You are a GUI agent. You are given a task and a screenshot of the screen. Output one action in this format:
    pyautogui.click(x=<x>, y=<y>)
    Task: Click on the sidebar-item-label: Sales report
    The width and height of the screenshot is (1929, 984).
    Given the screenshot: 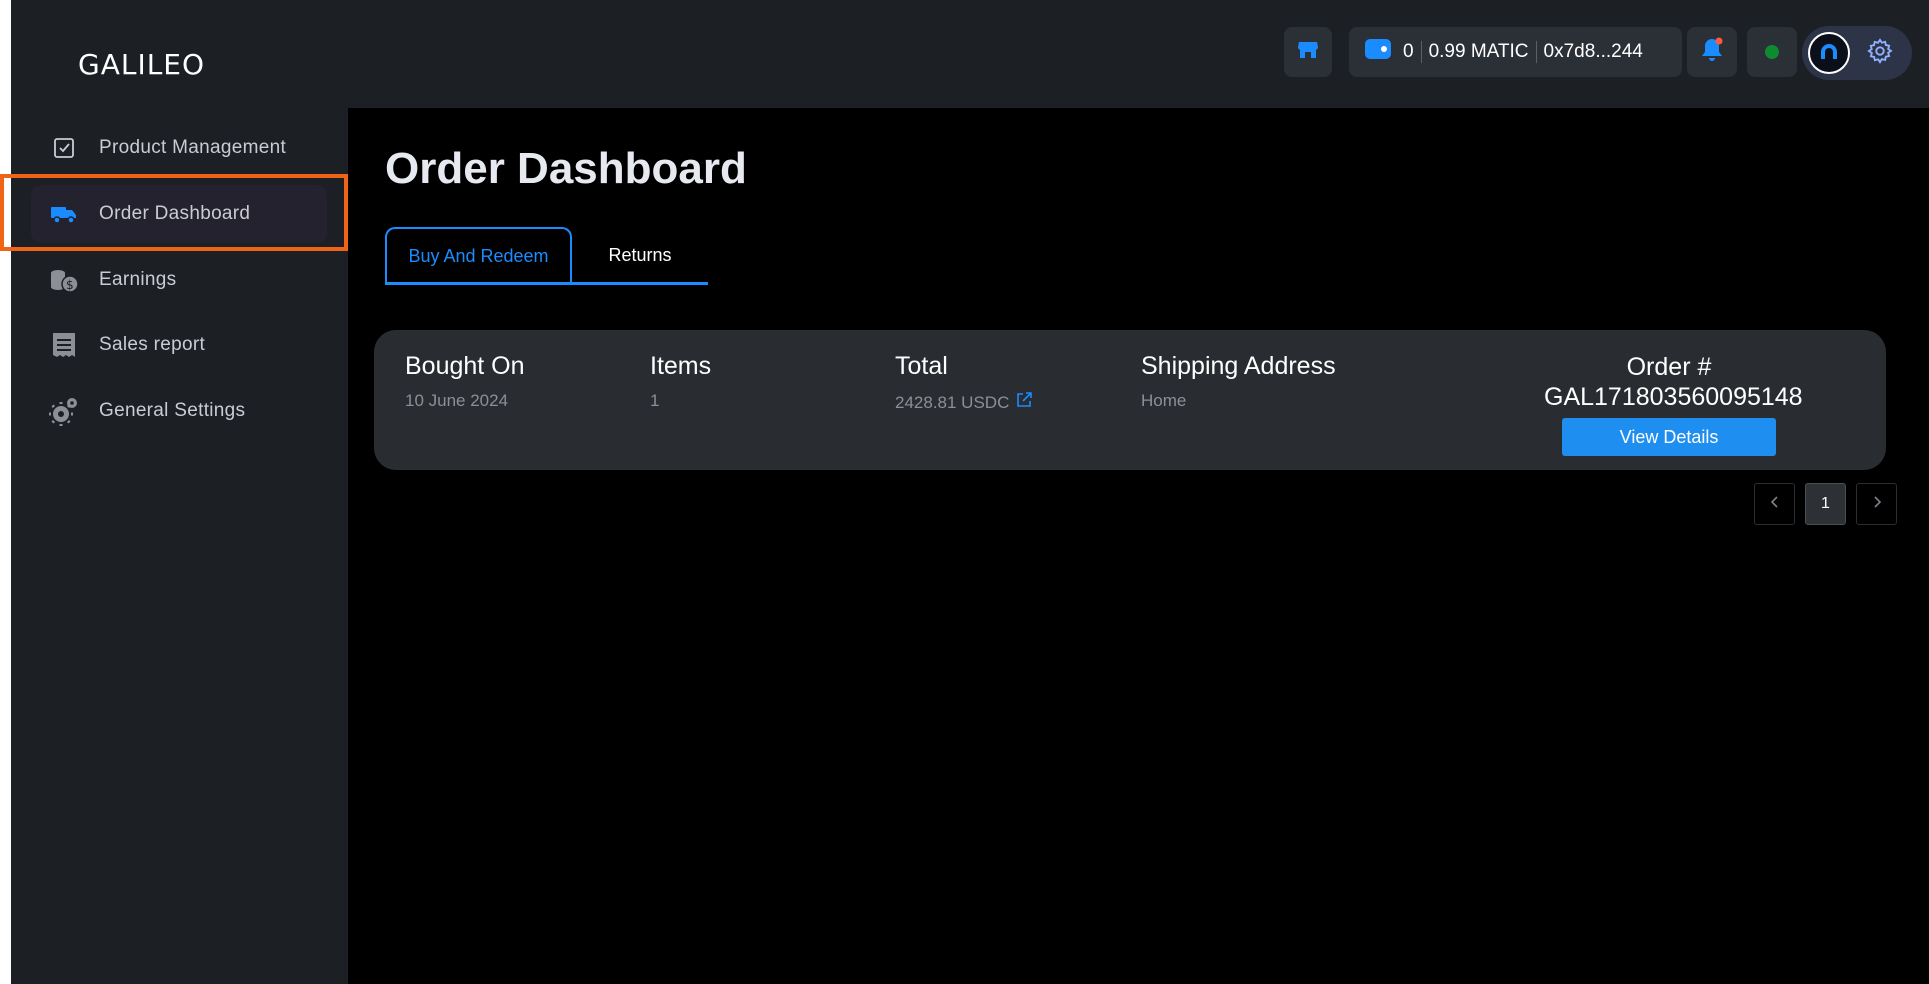 What is the action you would take?
    pyautogui.click(x=152, y=344)
    